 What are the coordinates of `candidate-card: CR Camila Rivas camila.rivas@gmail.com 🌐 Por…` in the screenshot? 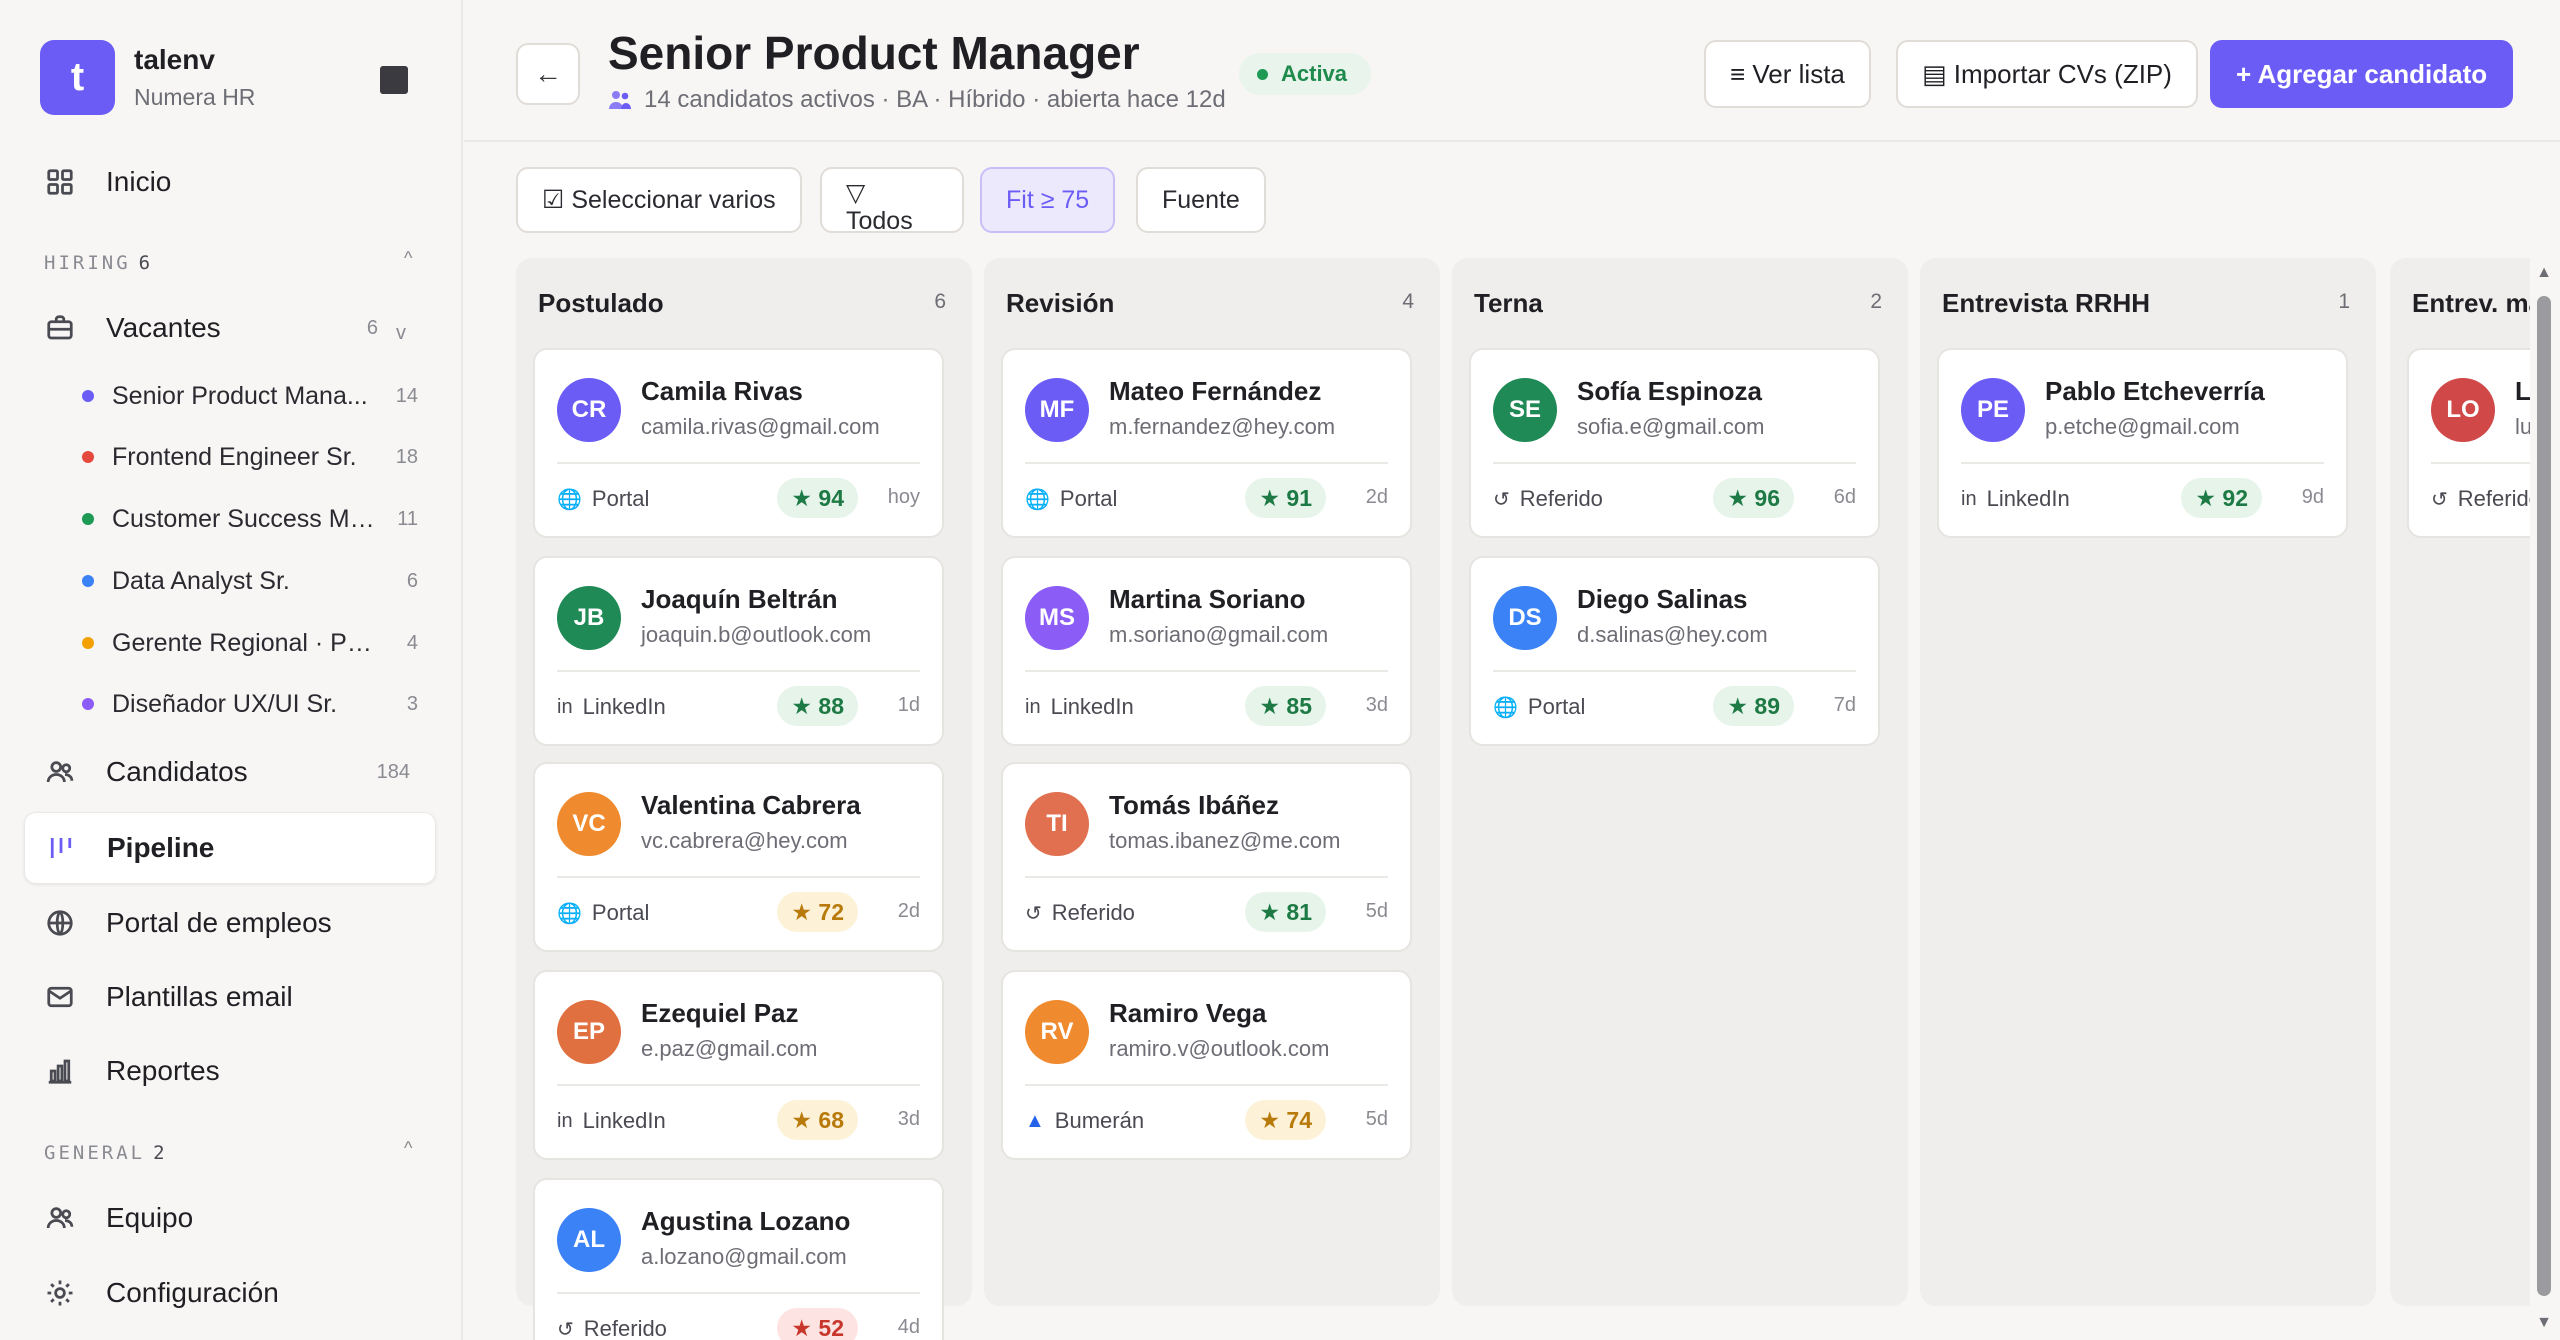 It's located at (738, 443).